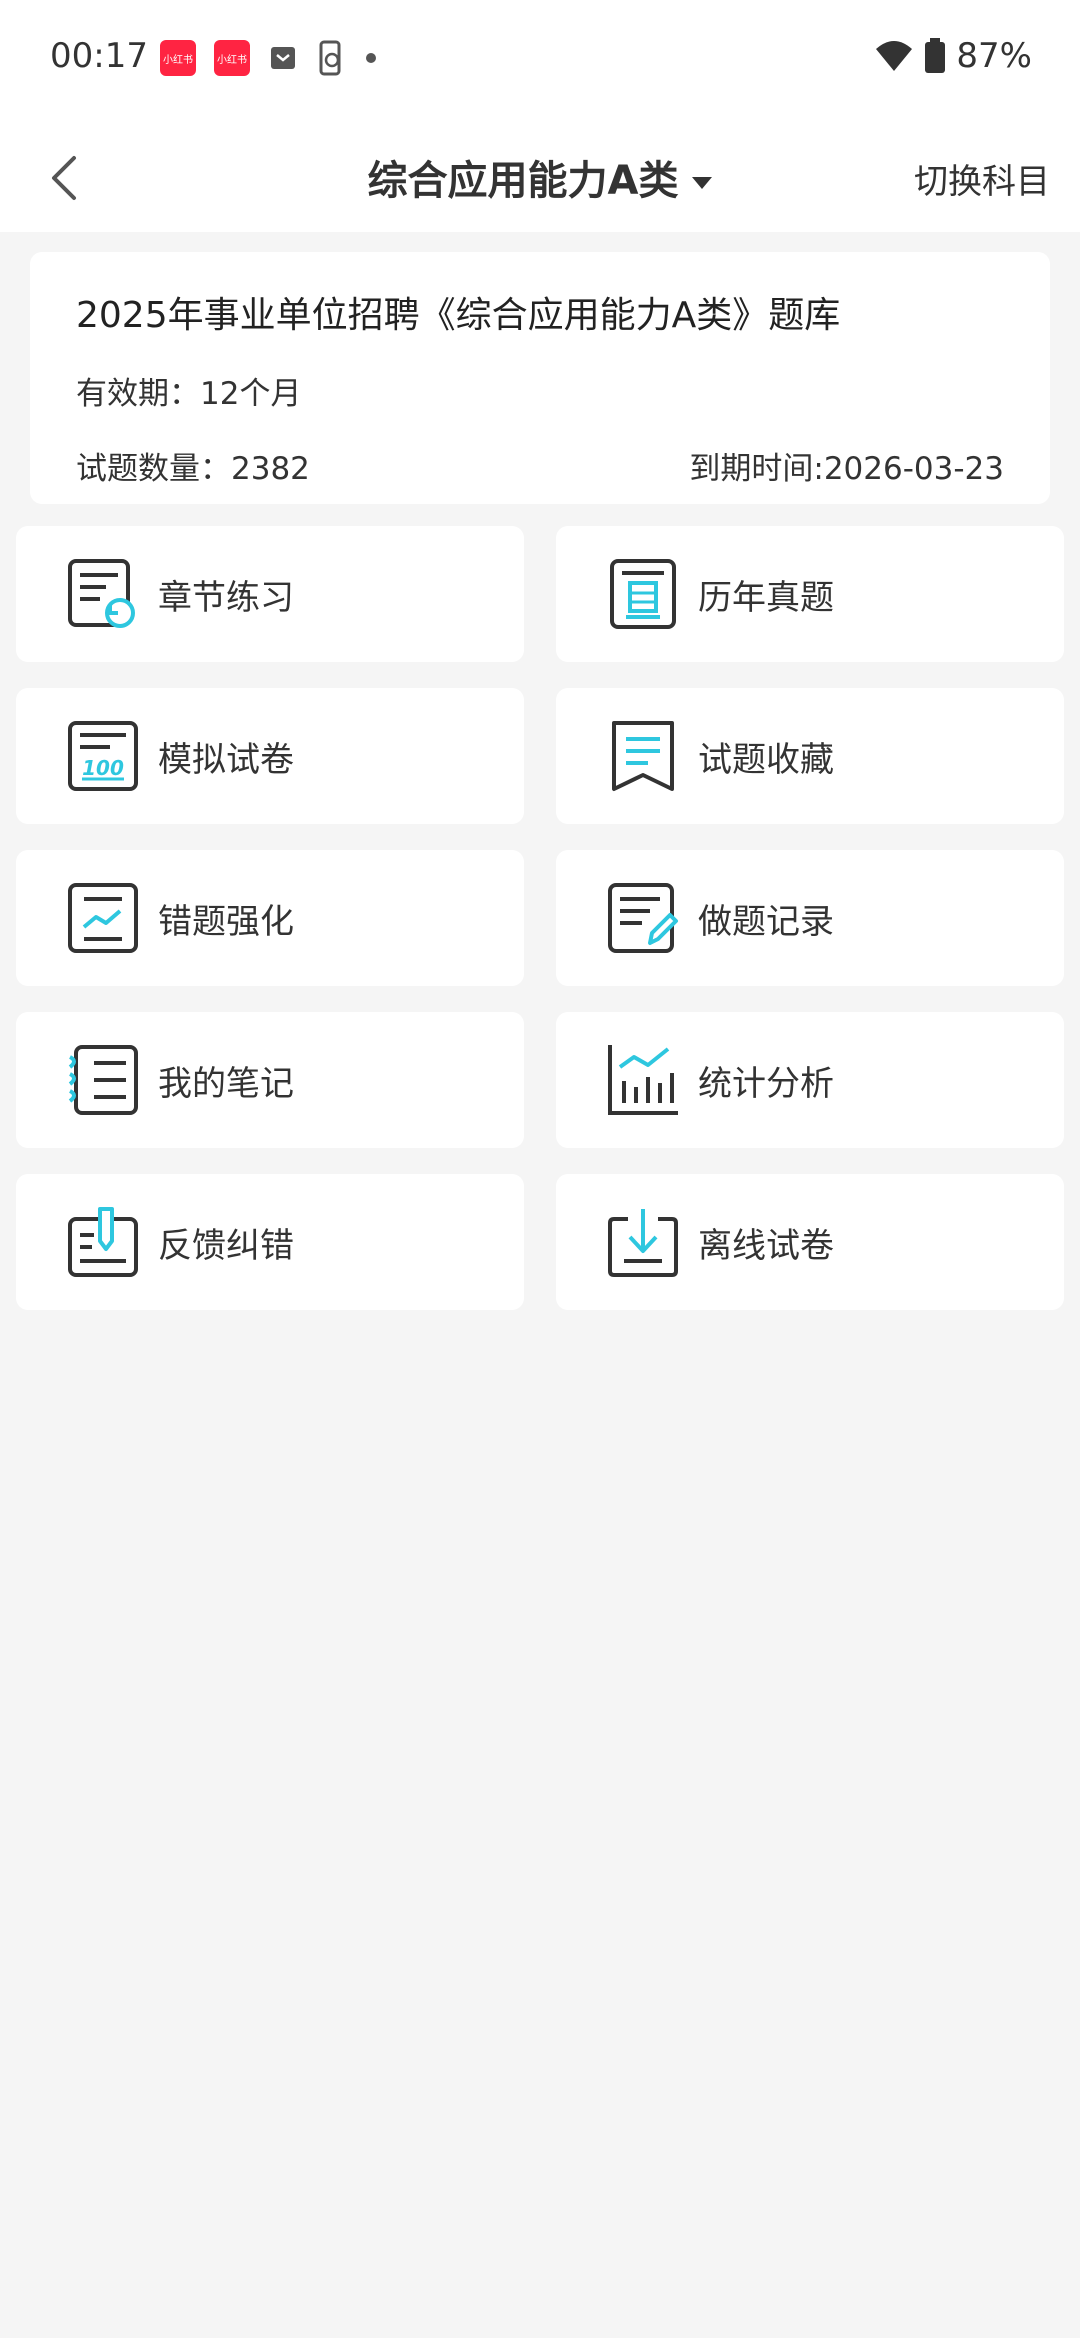 The width and height of the screenshot is (1080, 2338). Describe the element at coordinates (226, 759) in the screenshot. I see `tile-label: 模拟试卷` at that location.